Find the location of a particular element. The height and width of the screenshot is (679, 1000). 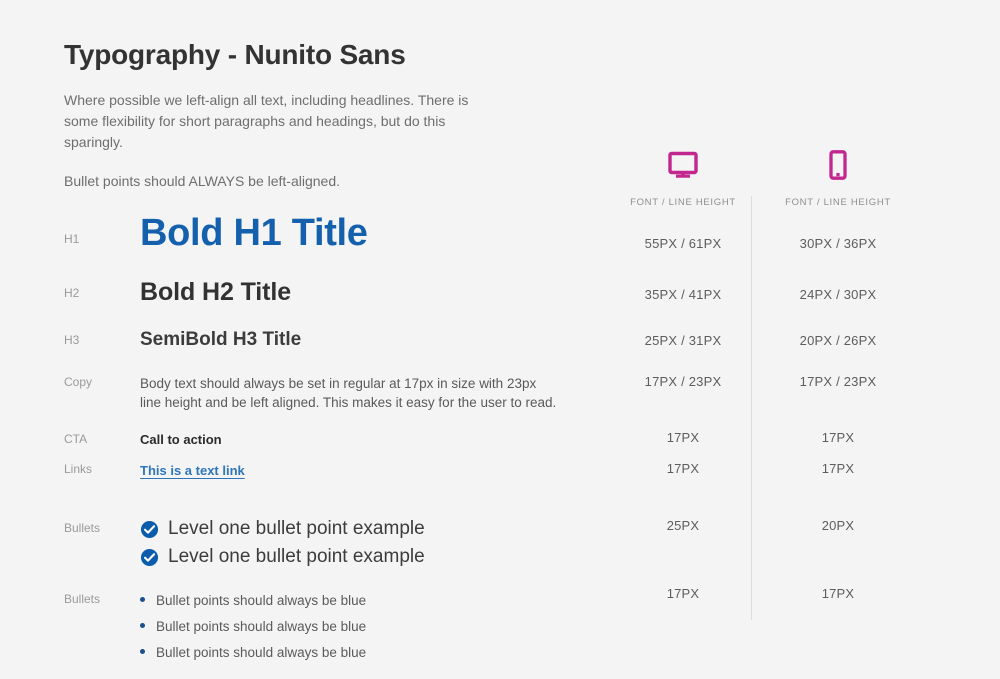

row-label-cta: CTA is located at coordinates (76, 439).